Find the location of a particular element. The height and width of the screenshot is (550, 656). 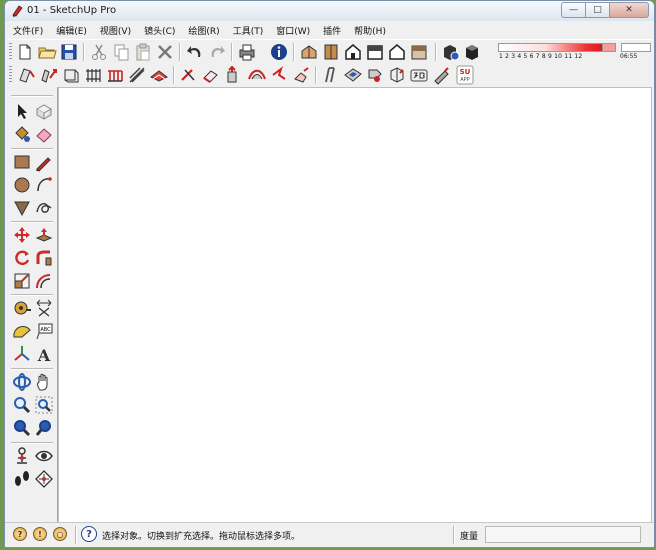

right-view-icon is located at coordinates (375, 52).